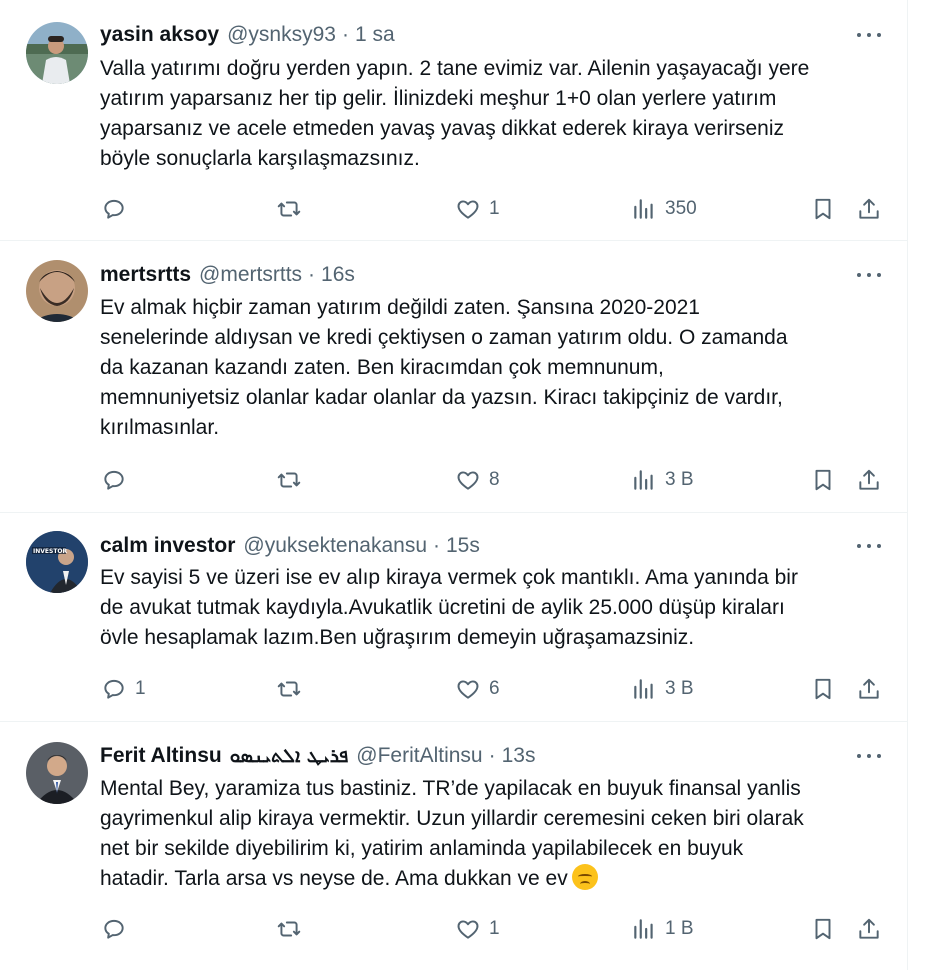 This screenshot has width=936, height=970. Describe the element at coordinates (454, 480) in the screenshot. I see `tweet-actions: 8 3 B` at that location.